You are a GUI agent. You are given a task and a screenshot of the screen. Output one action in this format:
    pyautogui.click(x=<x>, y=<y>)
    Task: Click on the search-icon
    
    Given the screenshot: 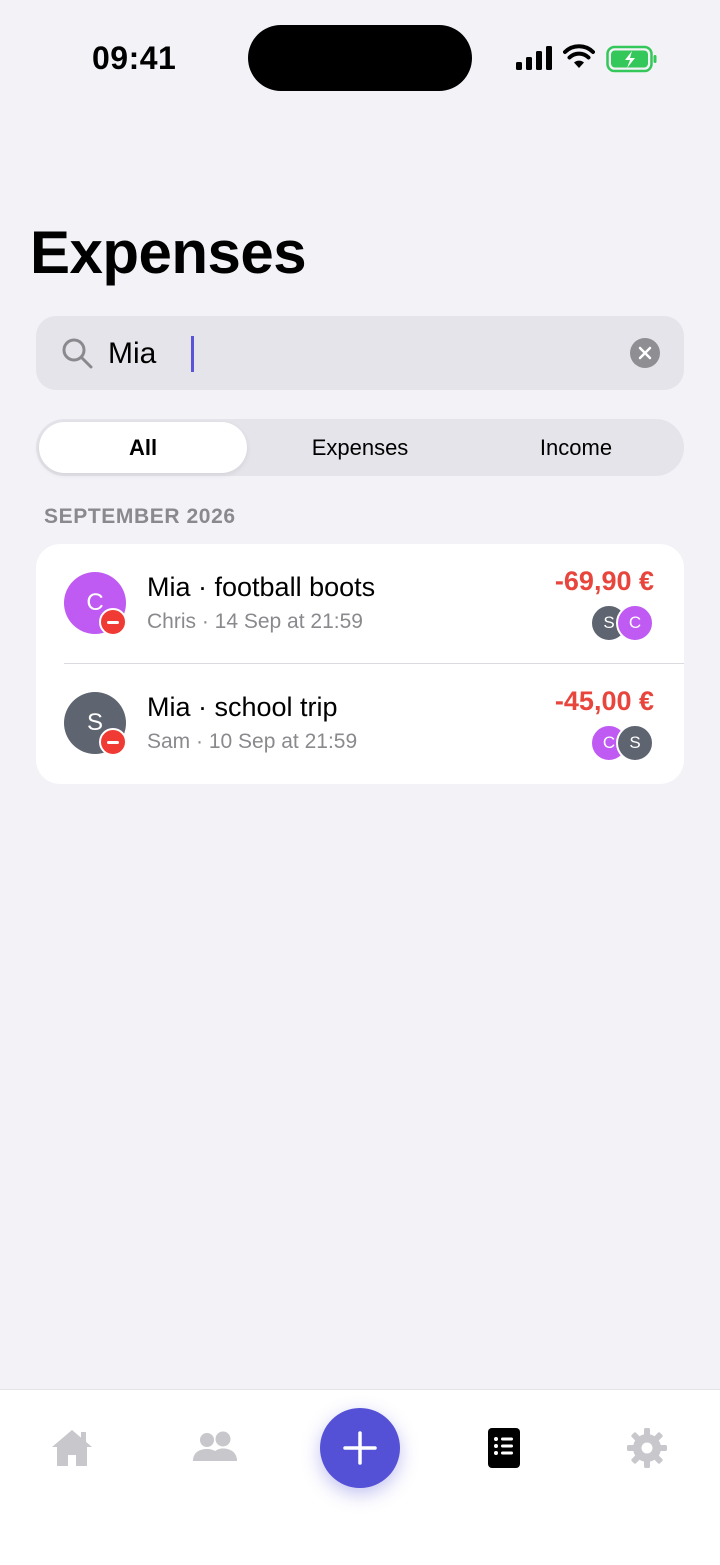 What is the action you would take?
    pyautogui.click(x=77, y=353)
    